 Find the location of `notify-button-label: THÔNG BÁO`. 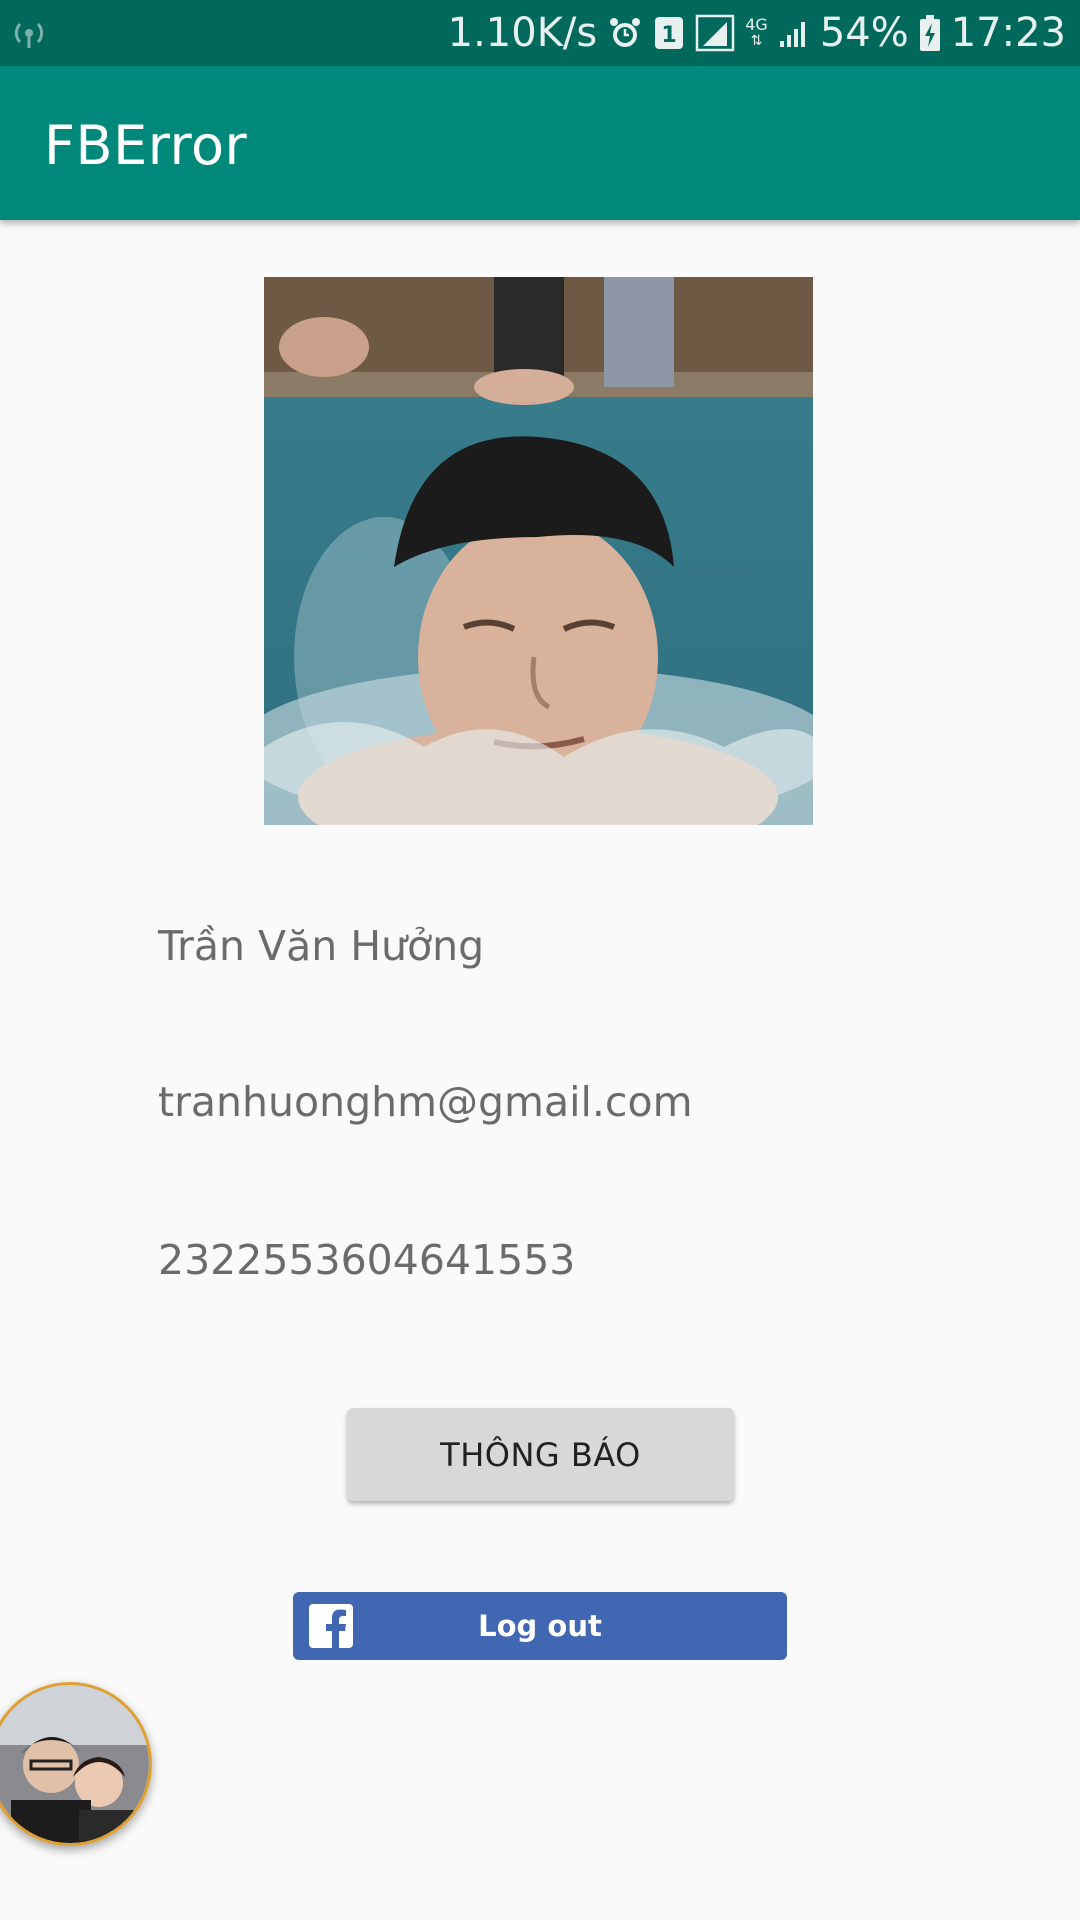

notify-button-label: THÔNG BÁO is located at coordinates (540, 1454).